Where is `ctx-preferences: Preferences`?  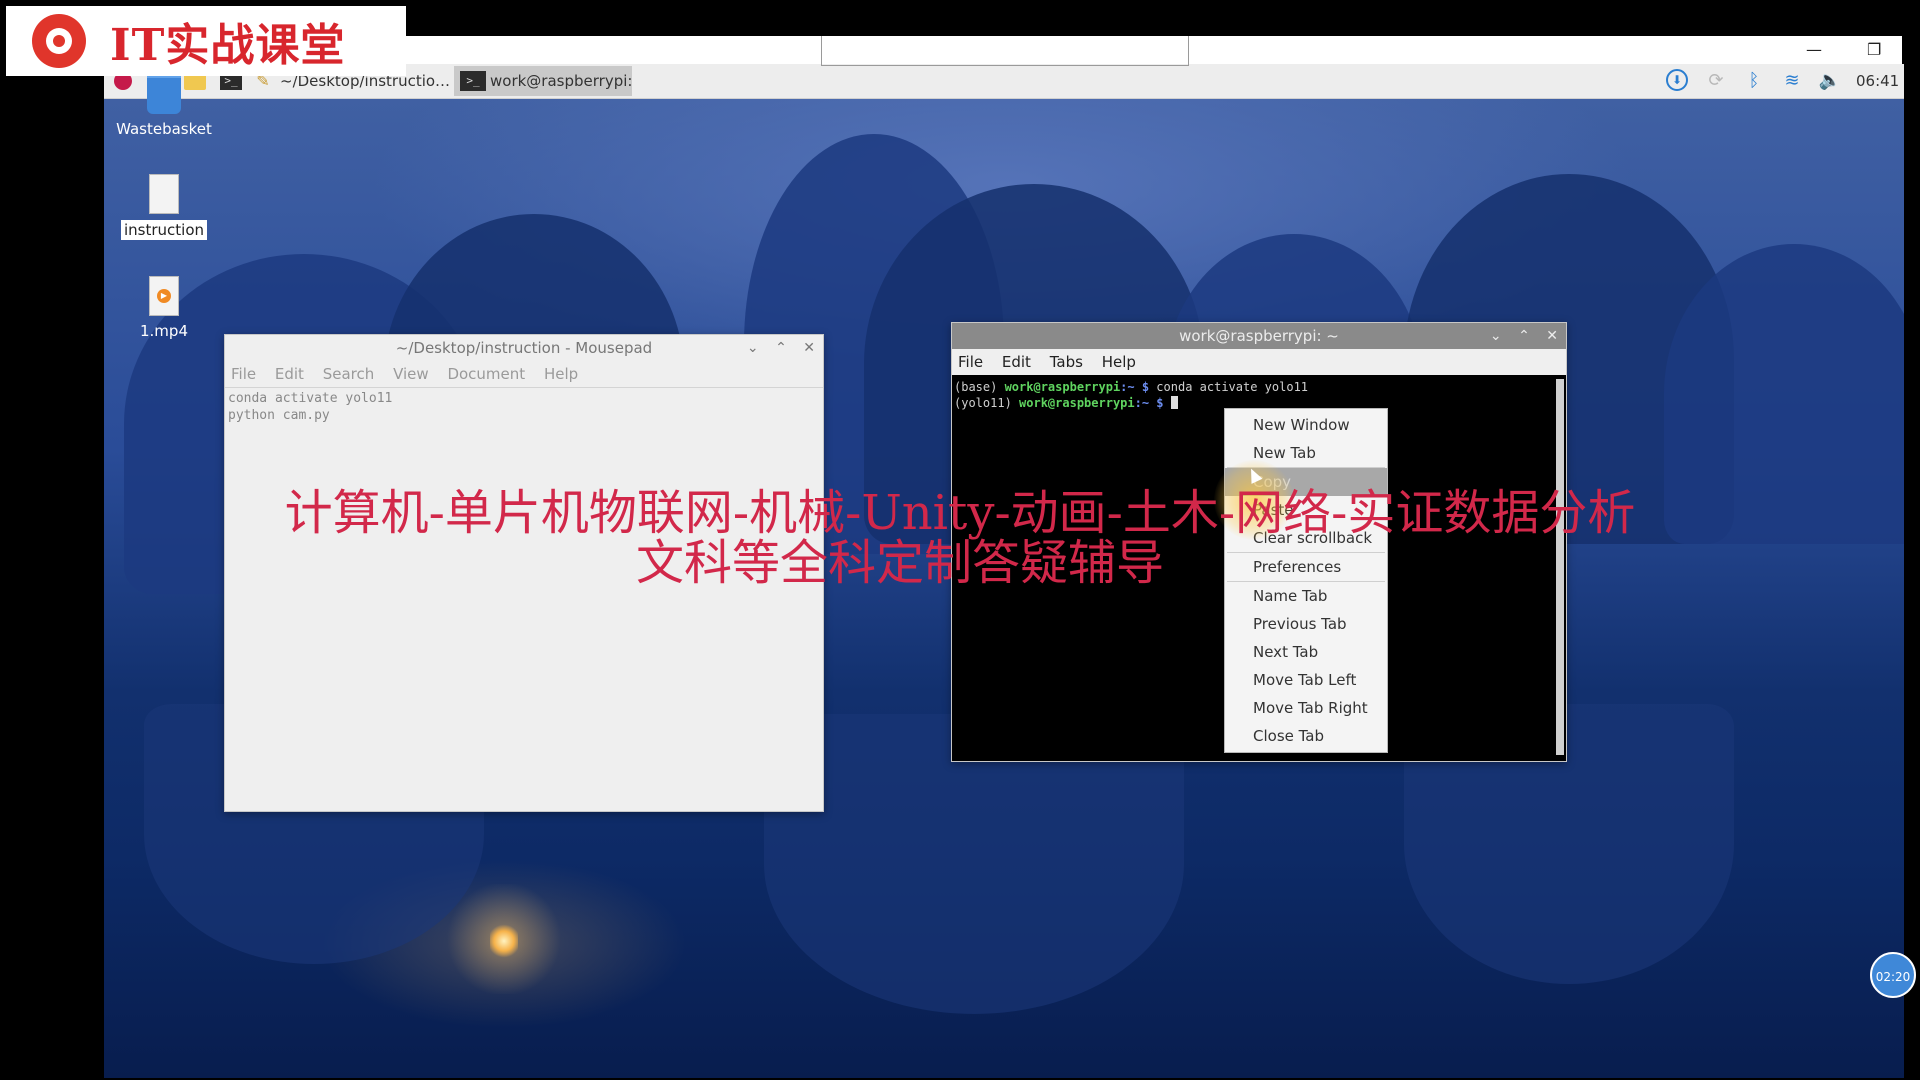 ctx-preferences: Preferences is located at coordinates (1306, 567).